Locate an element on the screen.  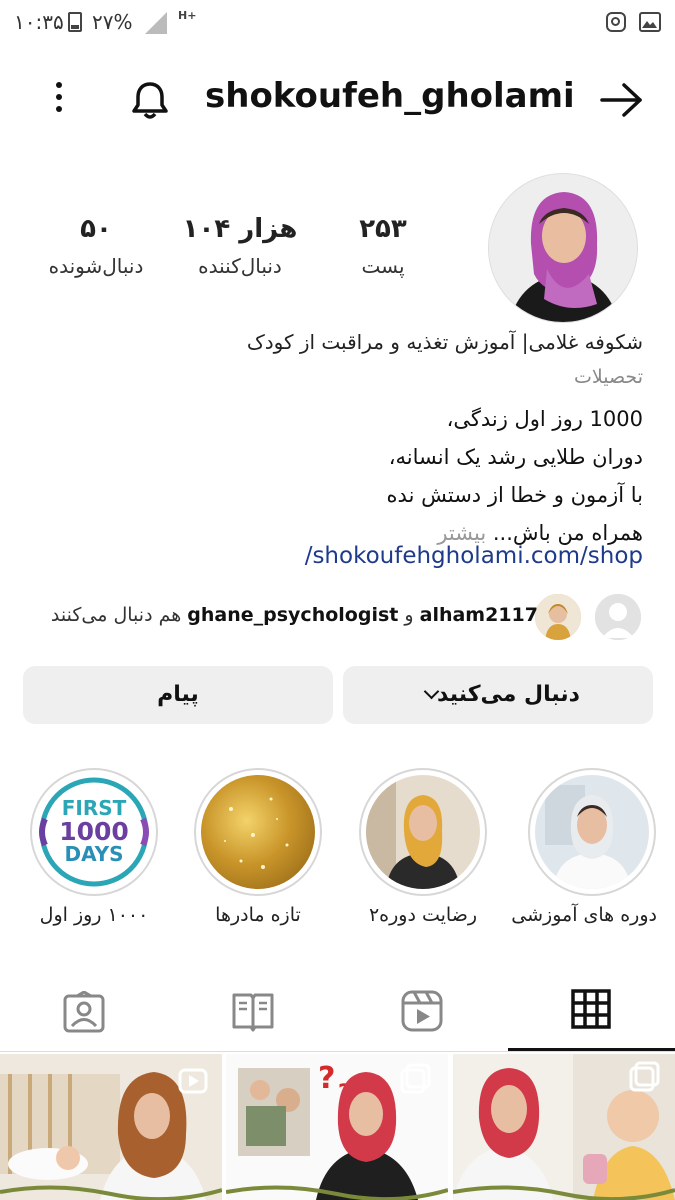
instagram-notification-icon is located at coordinates (616, 22).